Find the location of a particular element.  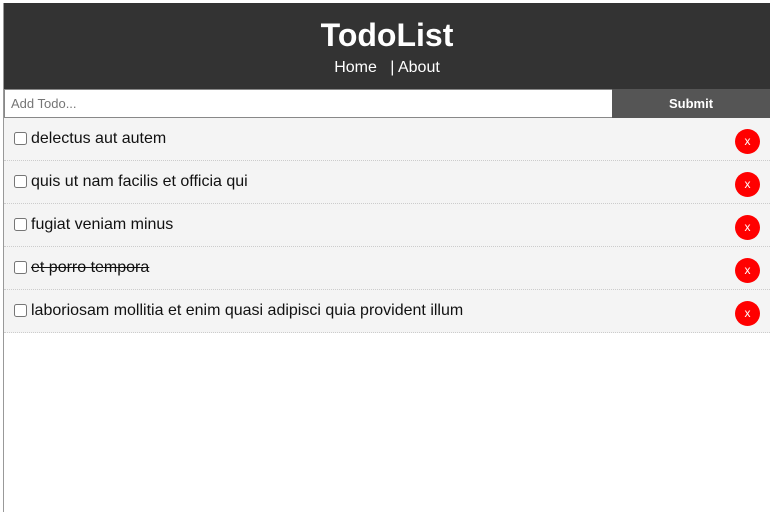

todo-item: et porro tempora x is located at coordinates (387, 268).